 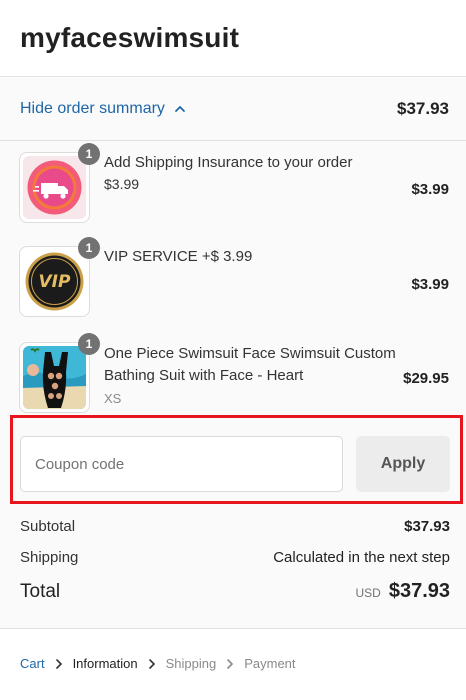 What do you see at coordinates (368, 593) in the screenshot?
I see `currency-code: USD` at bounding box center [368, 593].